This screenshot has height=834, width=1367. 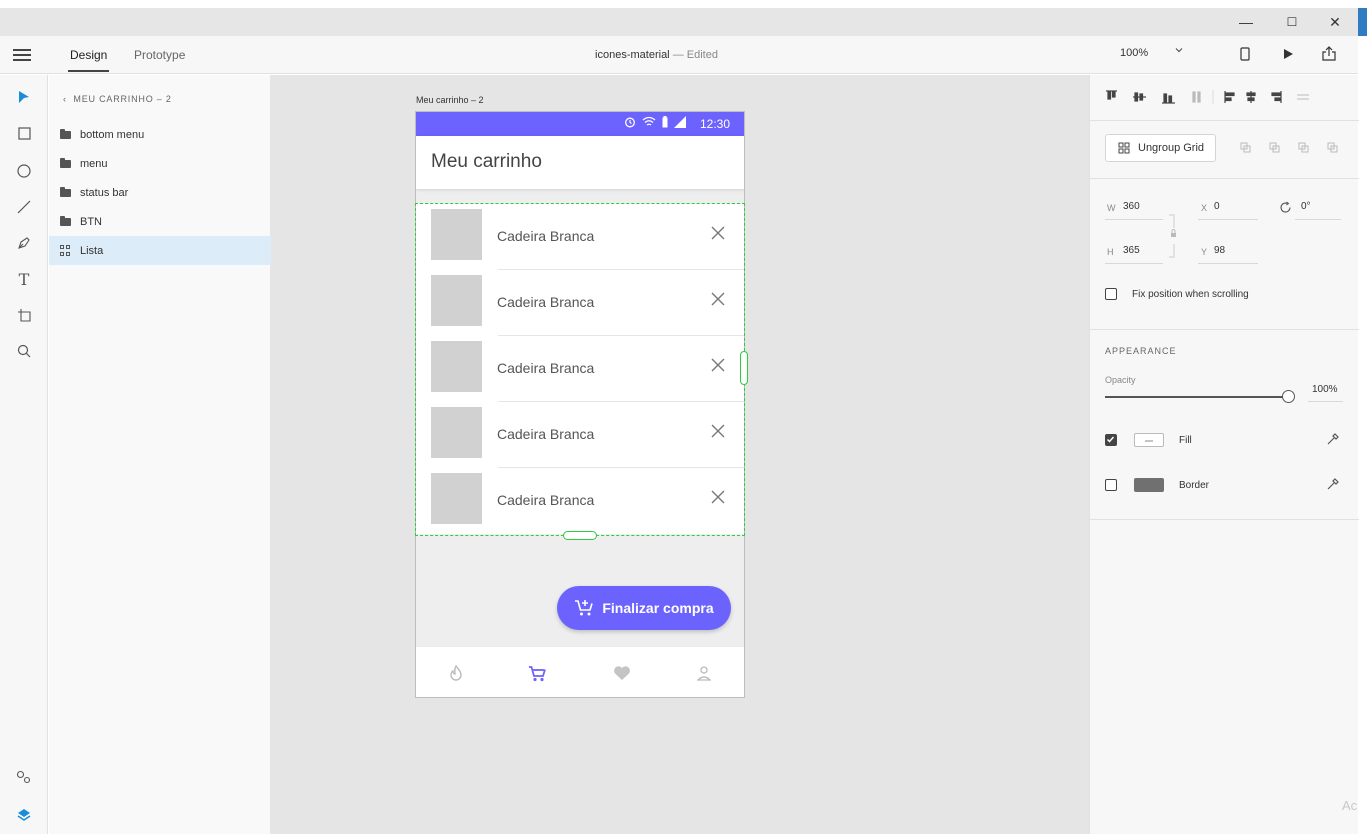 What do you see at coordinates (24, 315) in the screenshot?
I see `artboard-icon` at bounding box center [24, 315].